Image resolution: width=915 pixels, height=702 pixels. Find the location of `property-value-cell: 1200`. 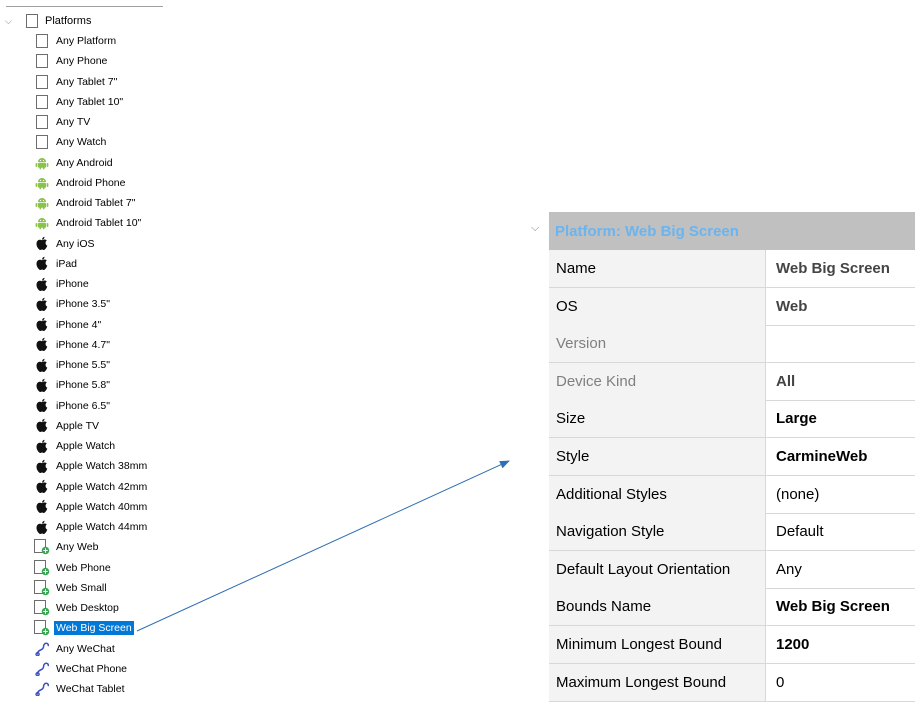

property-value-cell: 1200 is located at coordinates (840, 644).